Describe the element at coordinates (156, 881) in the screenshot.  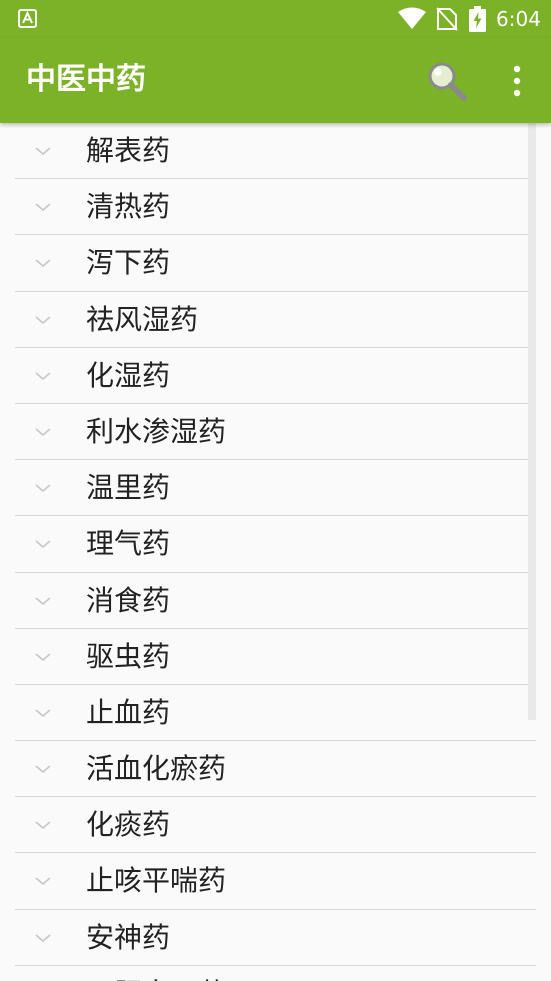
I see `list-item-label: 止咳平喘药` at that location.